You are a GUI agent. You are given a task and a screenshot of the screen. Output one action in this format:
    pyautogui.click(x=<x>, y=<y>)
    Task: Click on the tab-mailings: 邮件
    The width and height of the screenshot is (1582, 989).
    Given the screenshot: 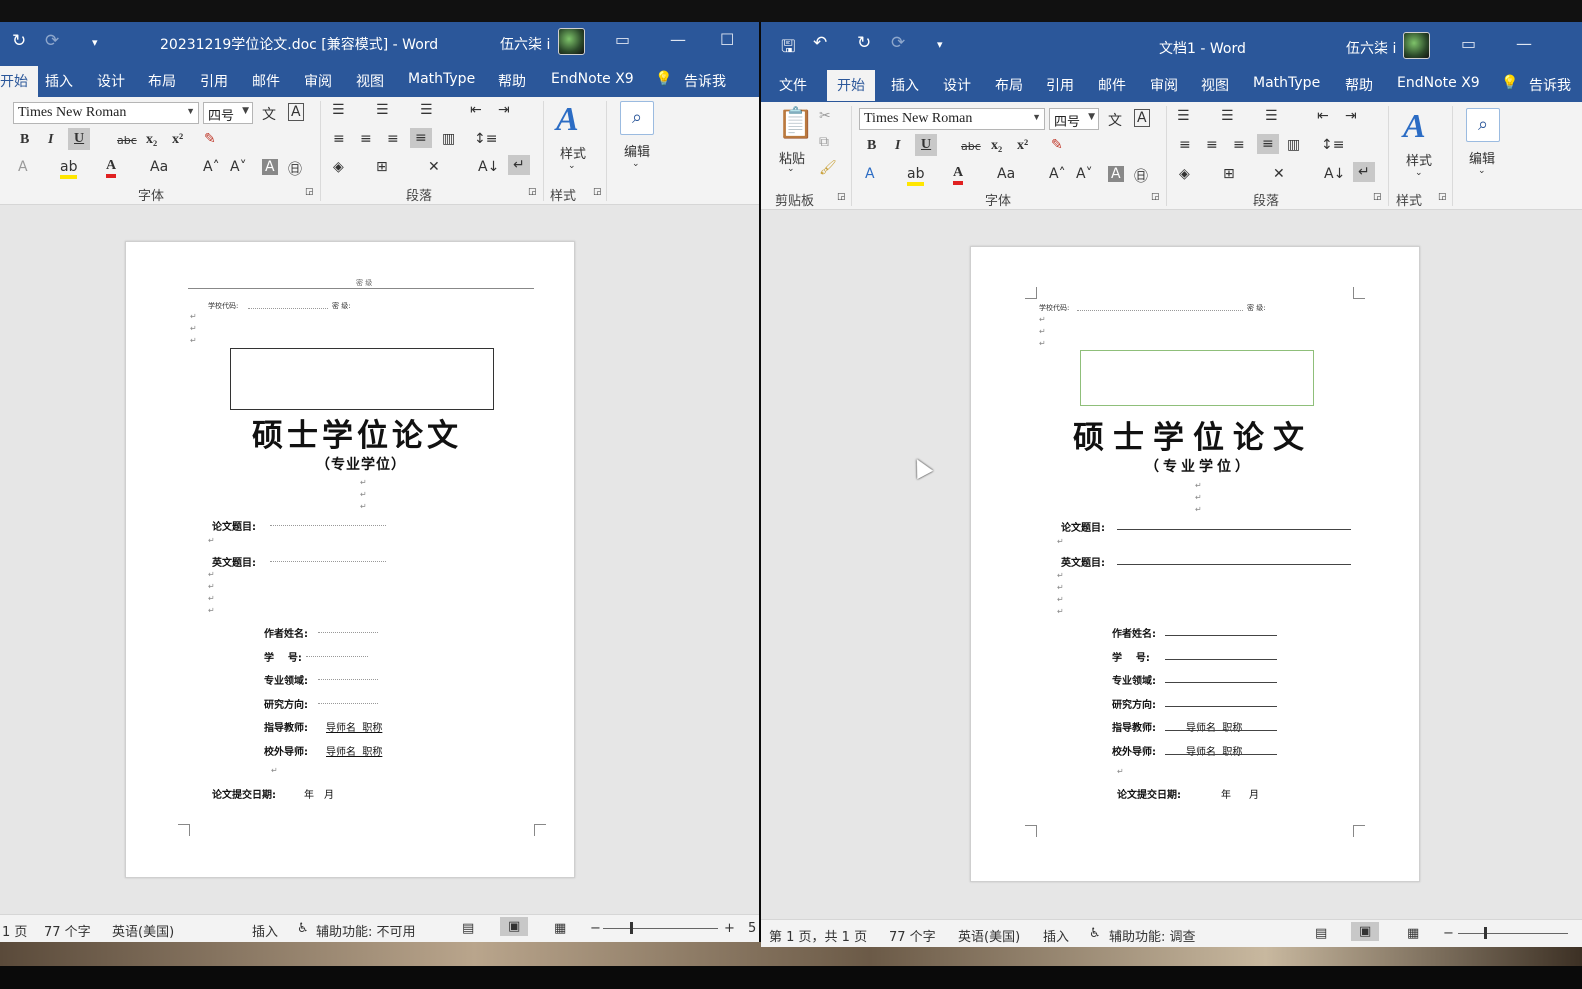 What is the action you would take?
    pyautogui.click(x=266, y=81)
    